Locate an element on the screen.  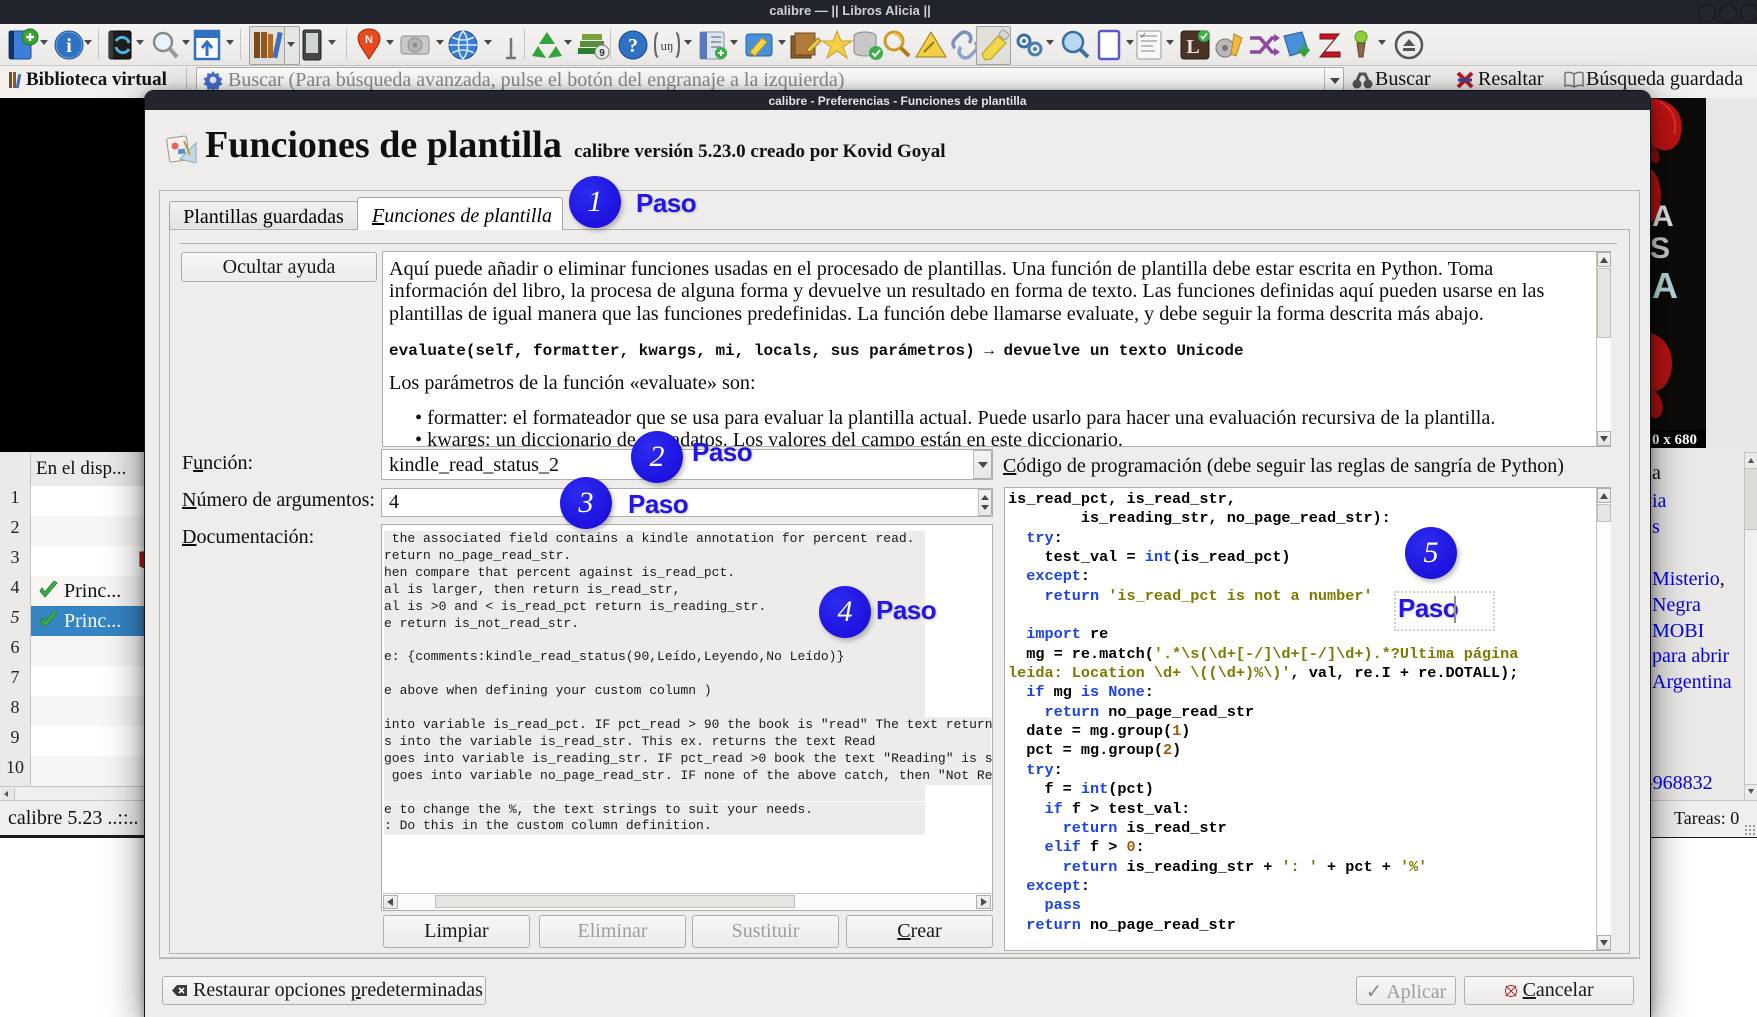
svg-text: N is located at coordinates (369, 40).